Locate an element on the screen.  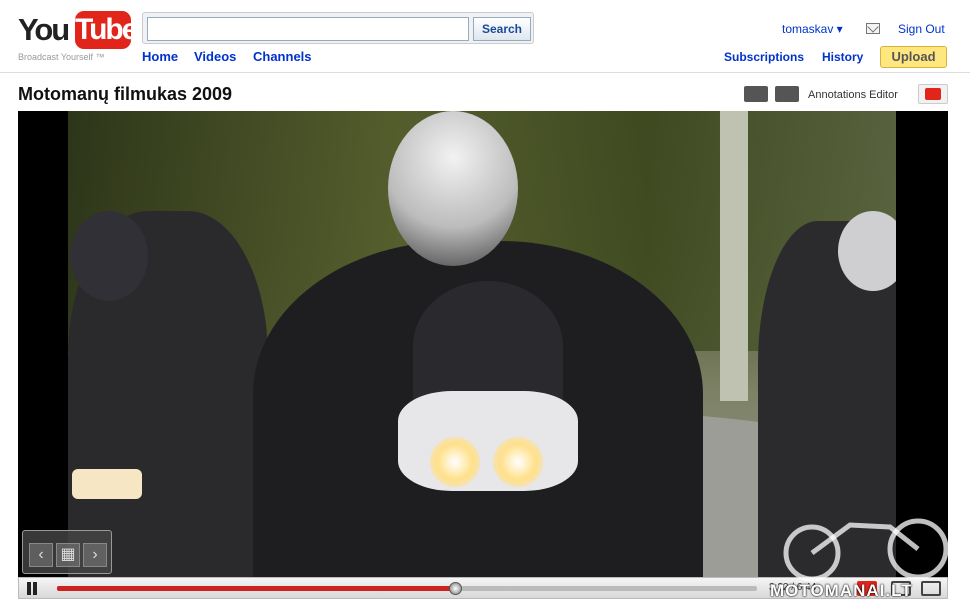
subscriptions-link: Subscriptions is located at coordinates (764, 57).